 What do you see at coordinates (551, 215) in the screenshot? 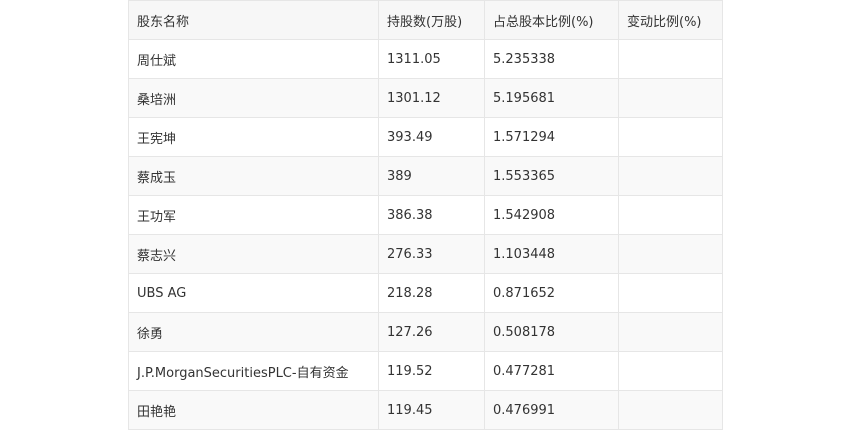
I see `cell-share-ratio: 1.542908` at bounding box center [551, 215].